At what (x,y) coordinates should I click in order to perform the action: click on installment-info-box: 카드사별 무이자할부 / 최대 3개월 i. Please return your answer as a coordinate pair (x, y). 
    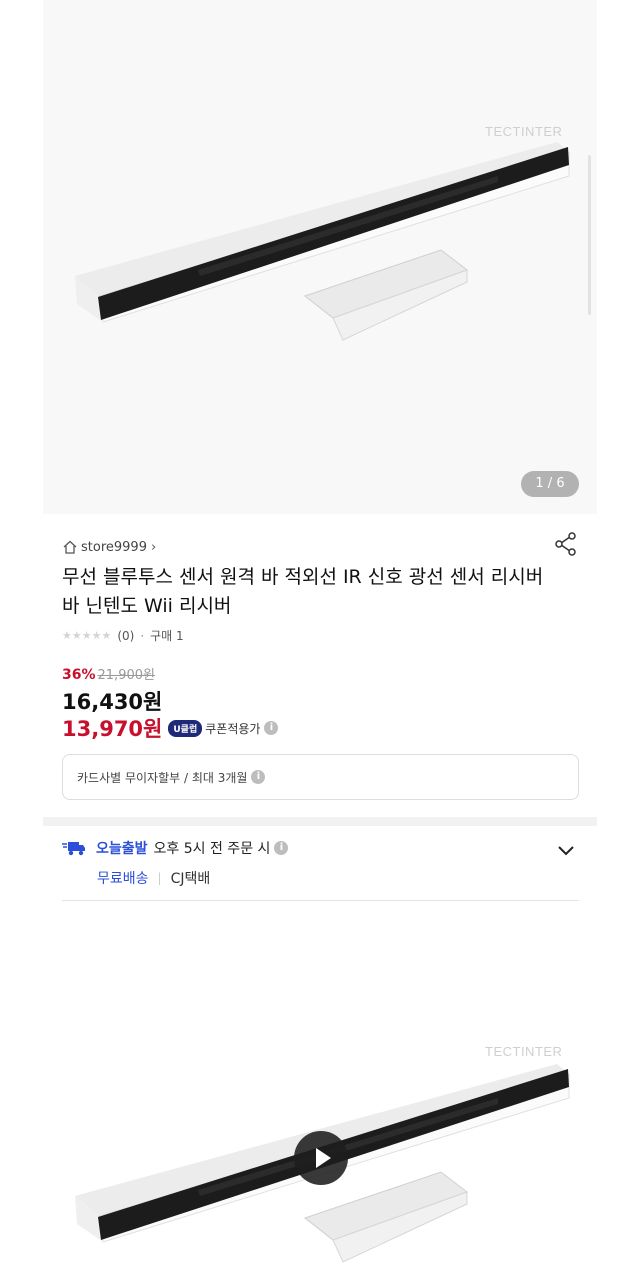
    Looking at the image, I should click on (320, 777).